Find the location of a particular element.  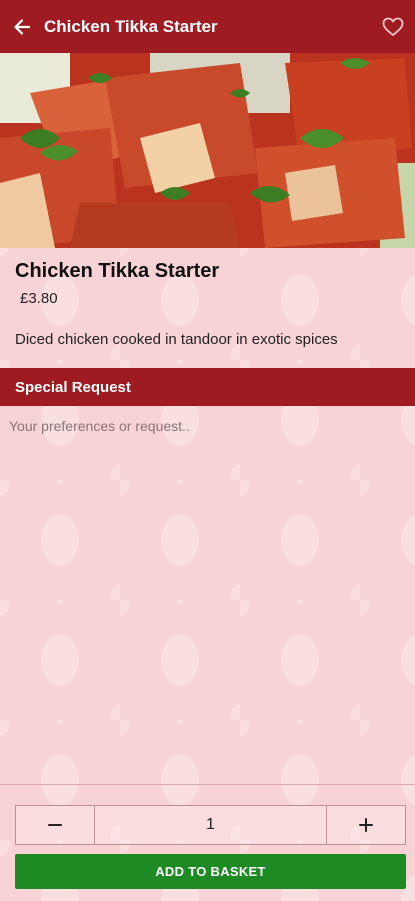

quantity-value: 1 is located at coordinates (210, 825).